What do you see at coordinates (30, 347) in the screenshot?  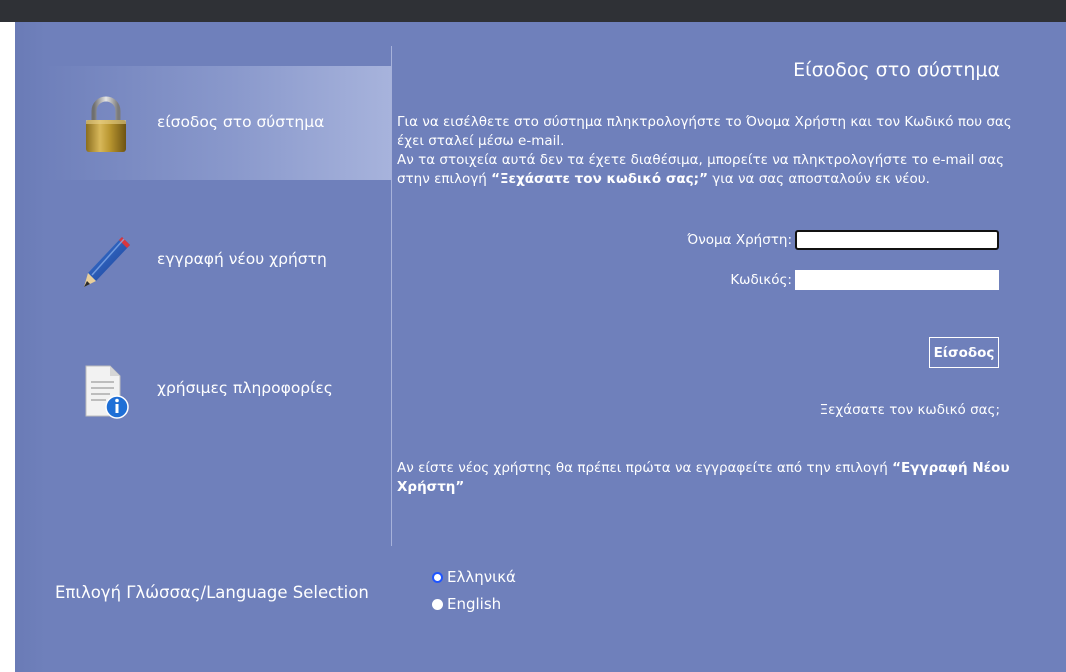 I see `left-shade` at bounding box center [30, 347].